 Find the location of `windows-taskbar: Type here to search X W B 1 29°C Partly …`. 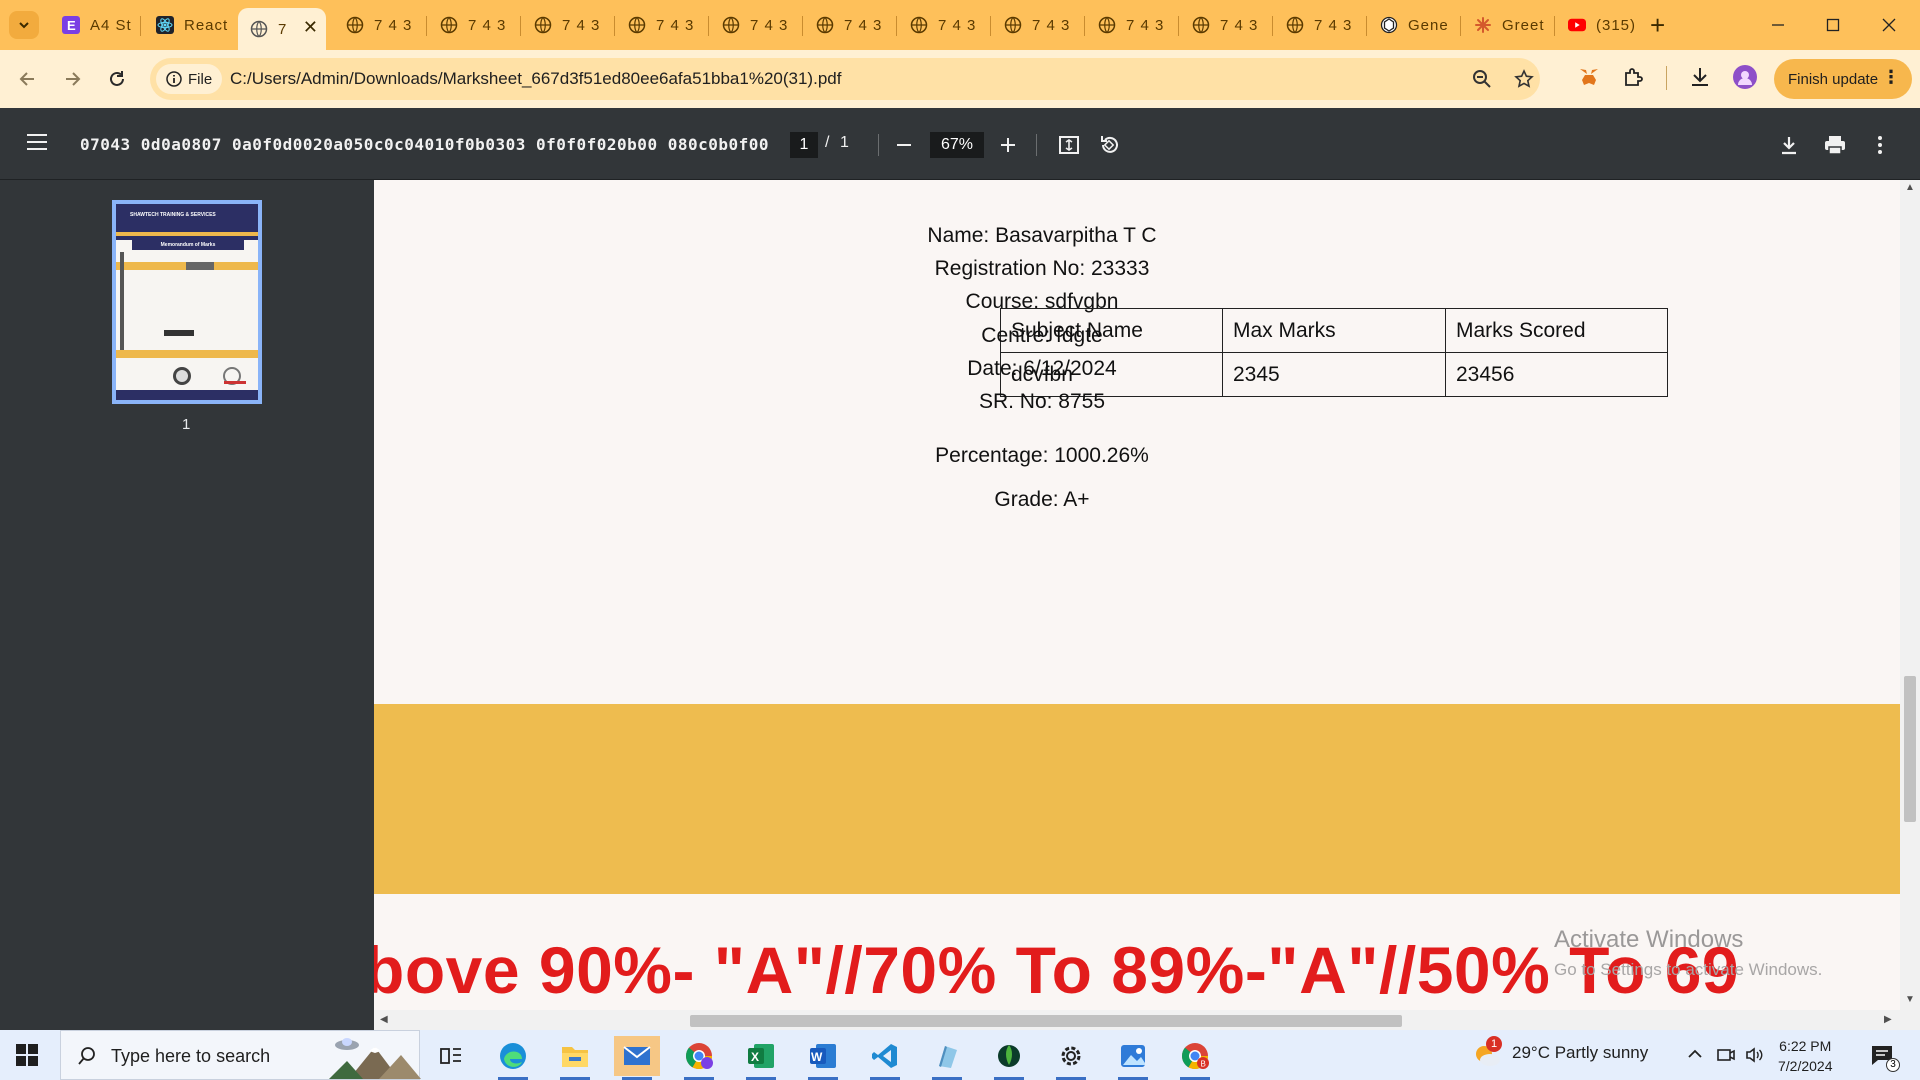

windows-taskbar: Type here to search X W B 1 29°C Partly … is located at coordinates (960, 1055).